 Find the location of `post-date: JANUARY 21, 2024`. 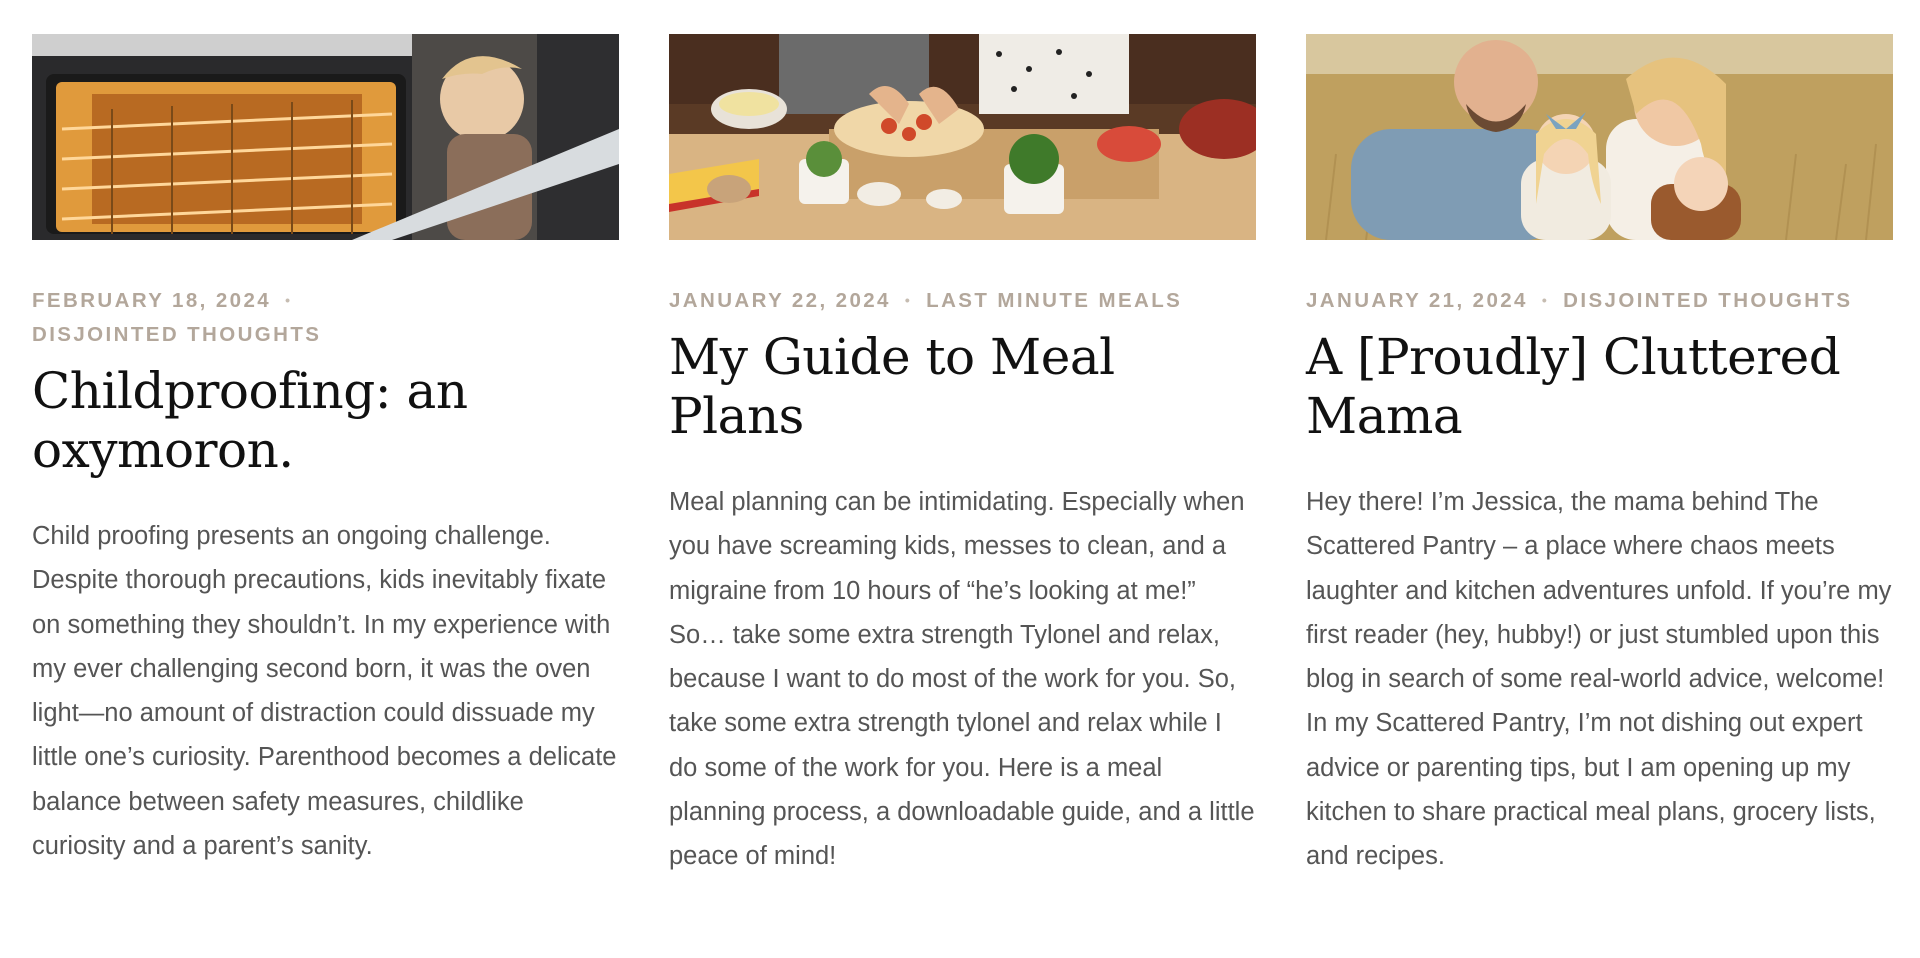

post-date: JANUARY 21, 2024 is located at coordinates (1417, 300).